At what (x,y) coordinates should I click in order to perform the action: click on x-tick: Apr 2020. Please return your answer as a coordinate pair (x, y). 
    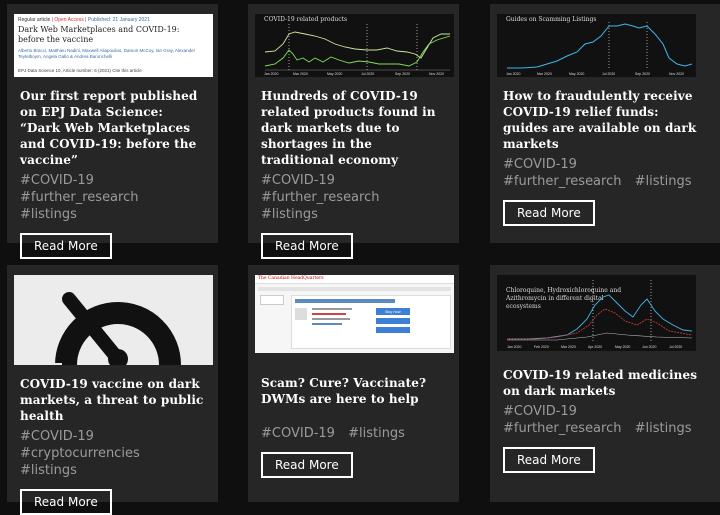
    Looking at the image, I should click on (595, 347).